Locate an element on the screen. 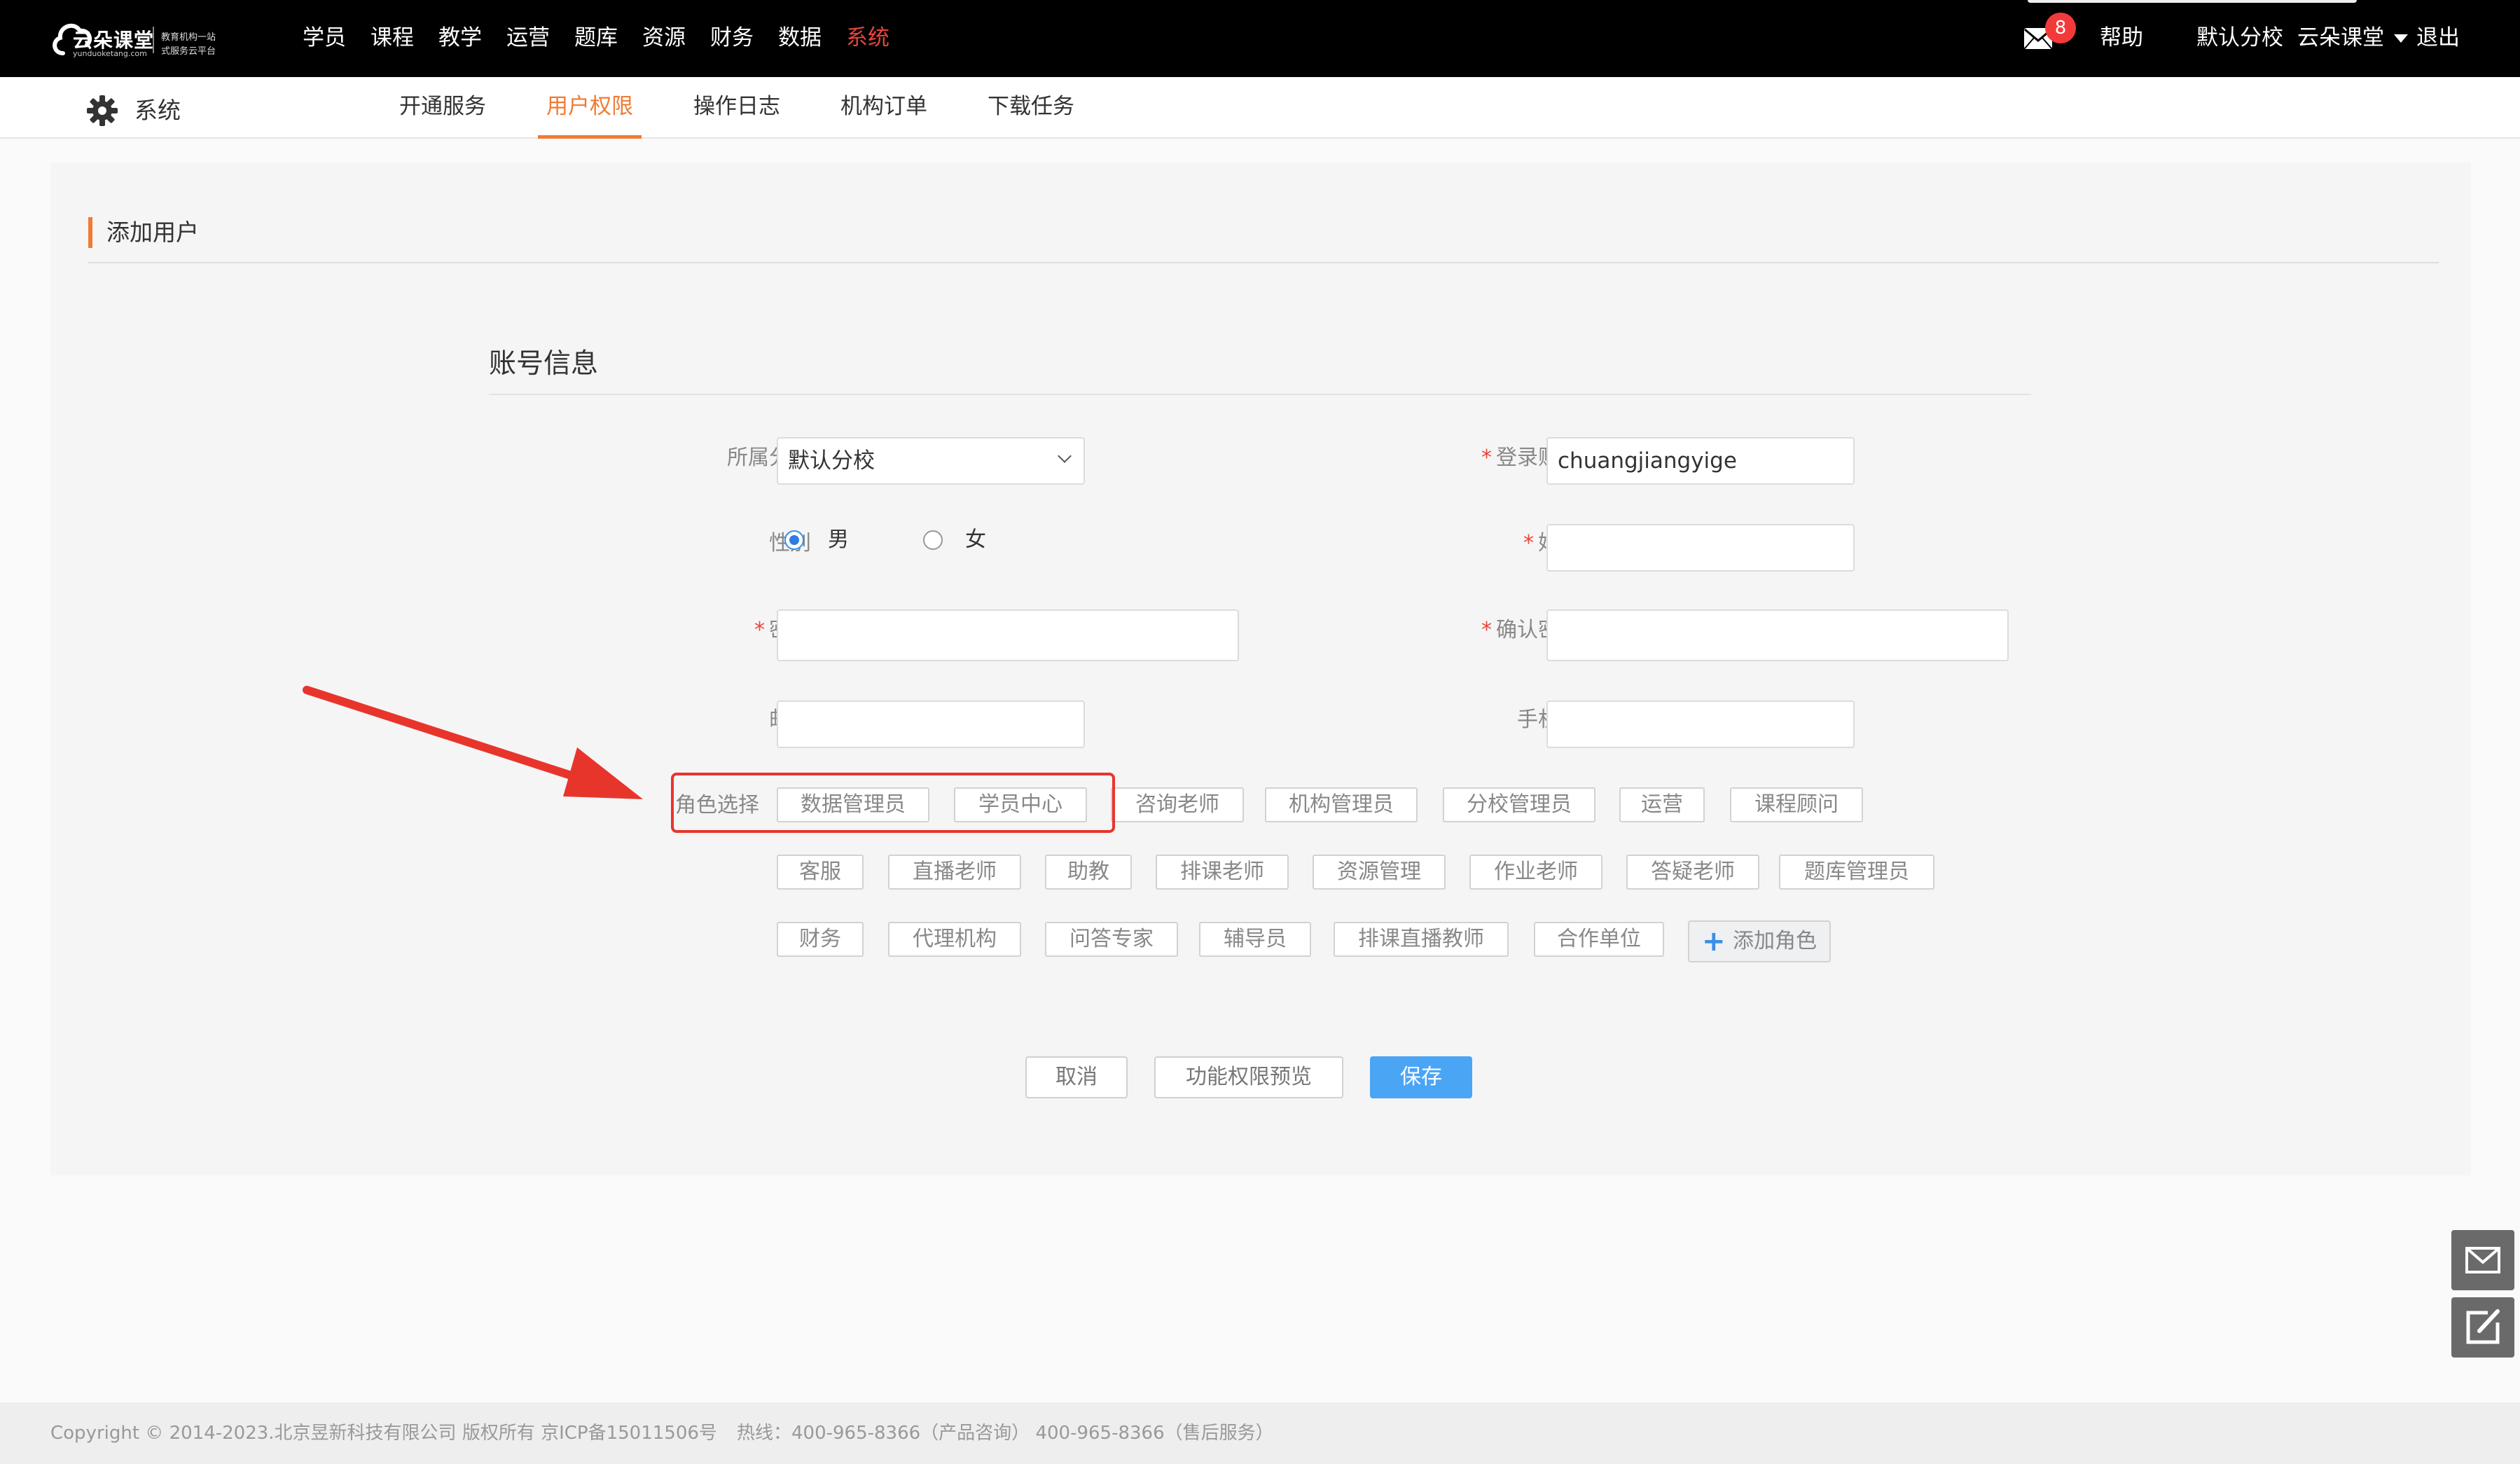 This screenshot has height=1464, width=2520. role-customer-service: 客服 is located at coordinates (820, 872).